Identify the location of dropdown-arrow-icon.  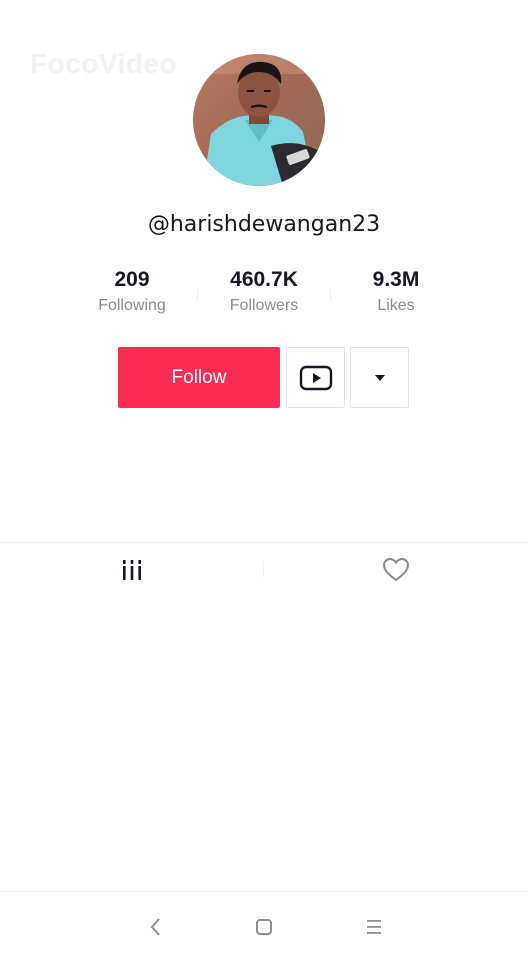
(379, 377).